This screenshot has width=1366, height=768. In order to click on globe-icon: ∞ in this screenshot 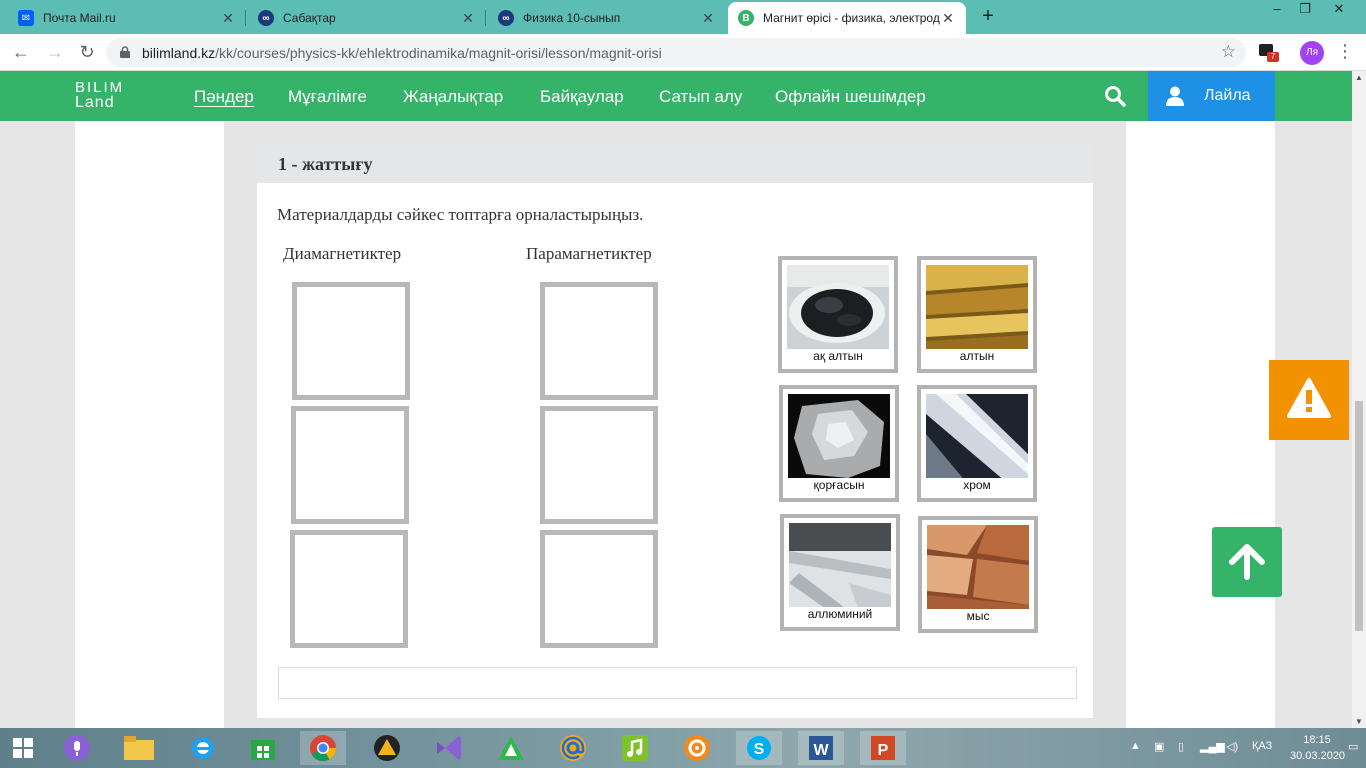, I will do `click(266, 18)`.